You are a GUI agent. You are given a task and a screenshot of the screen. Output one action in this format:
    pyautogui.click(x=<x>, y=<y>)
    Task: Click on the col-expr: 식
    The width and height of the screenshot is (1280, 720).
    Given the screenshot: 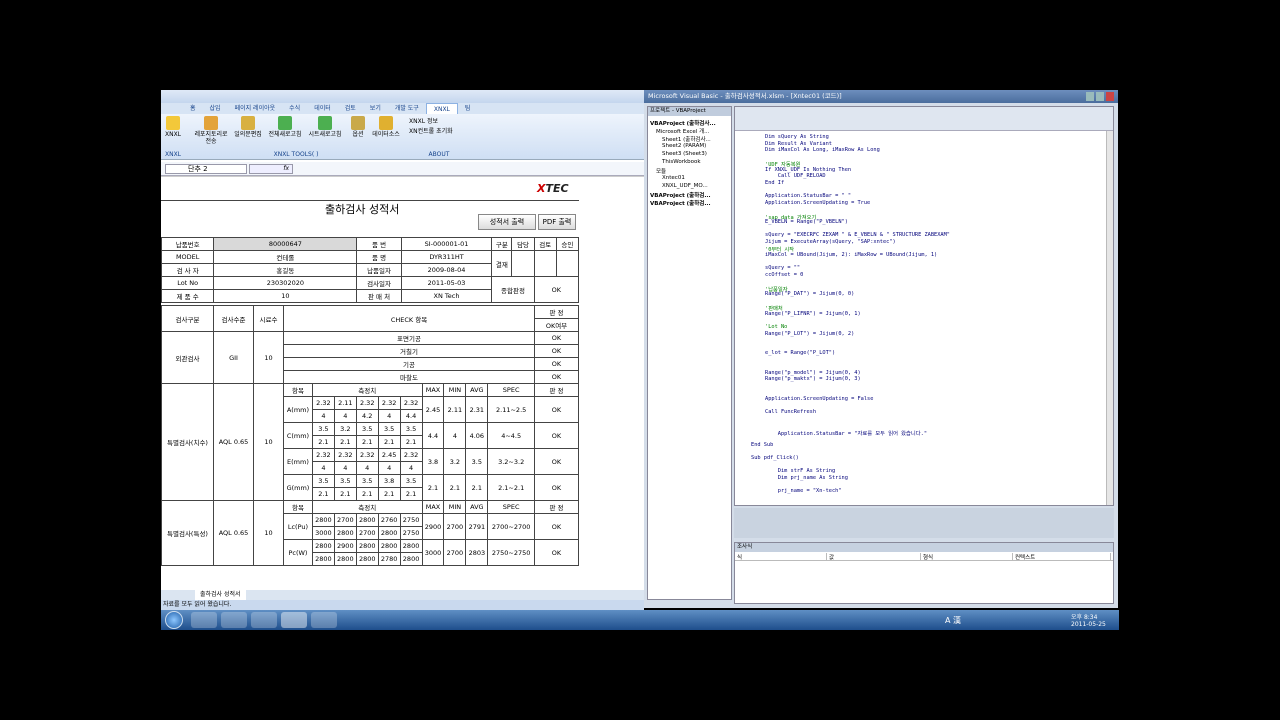 What is the action you would take?
    pyautogui.click(x=781, y=557)
    